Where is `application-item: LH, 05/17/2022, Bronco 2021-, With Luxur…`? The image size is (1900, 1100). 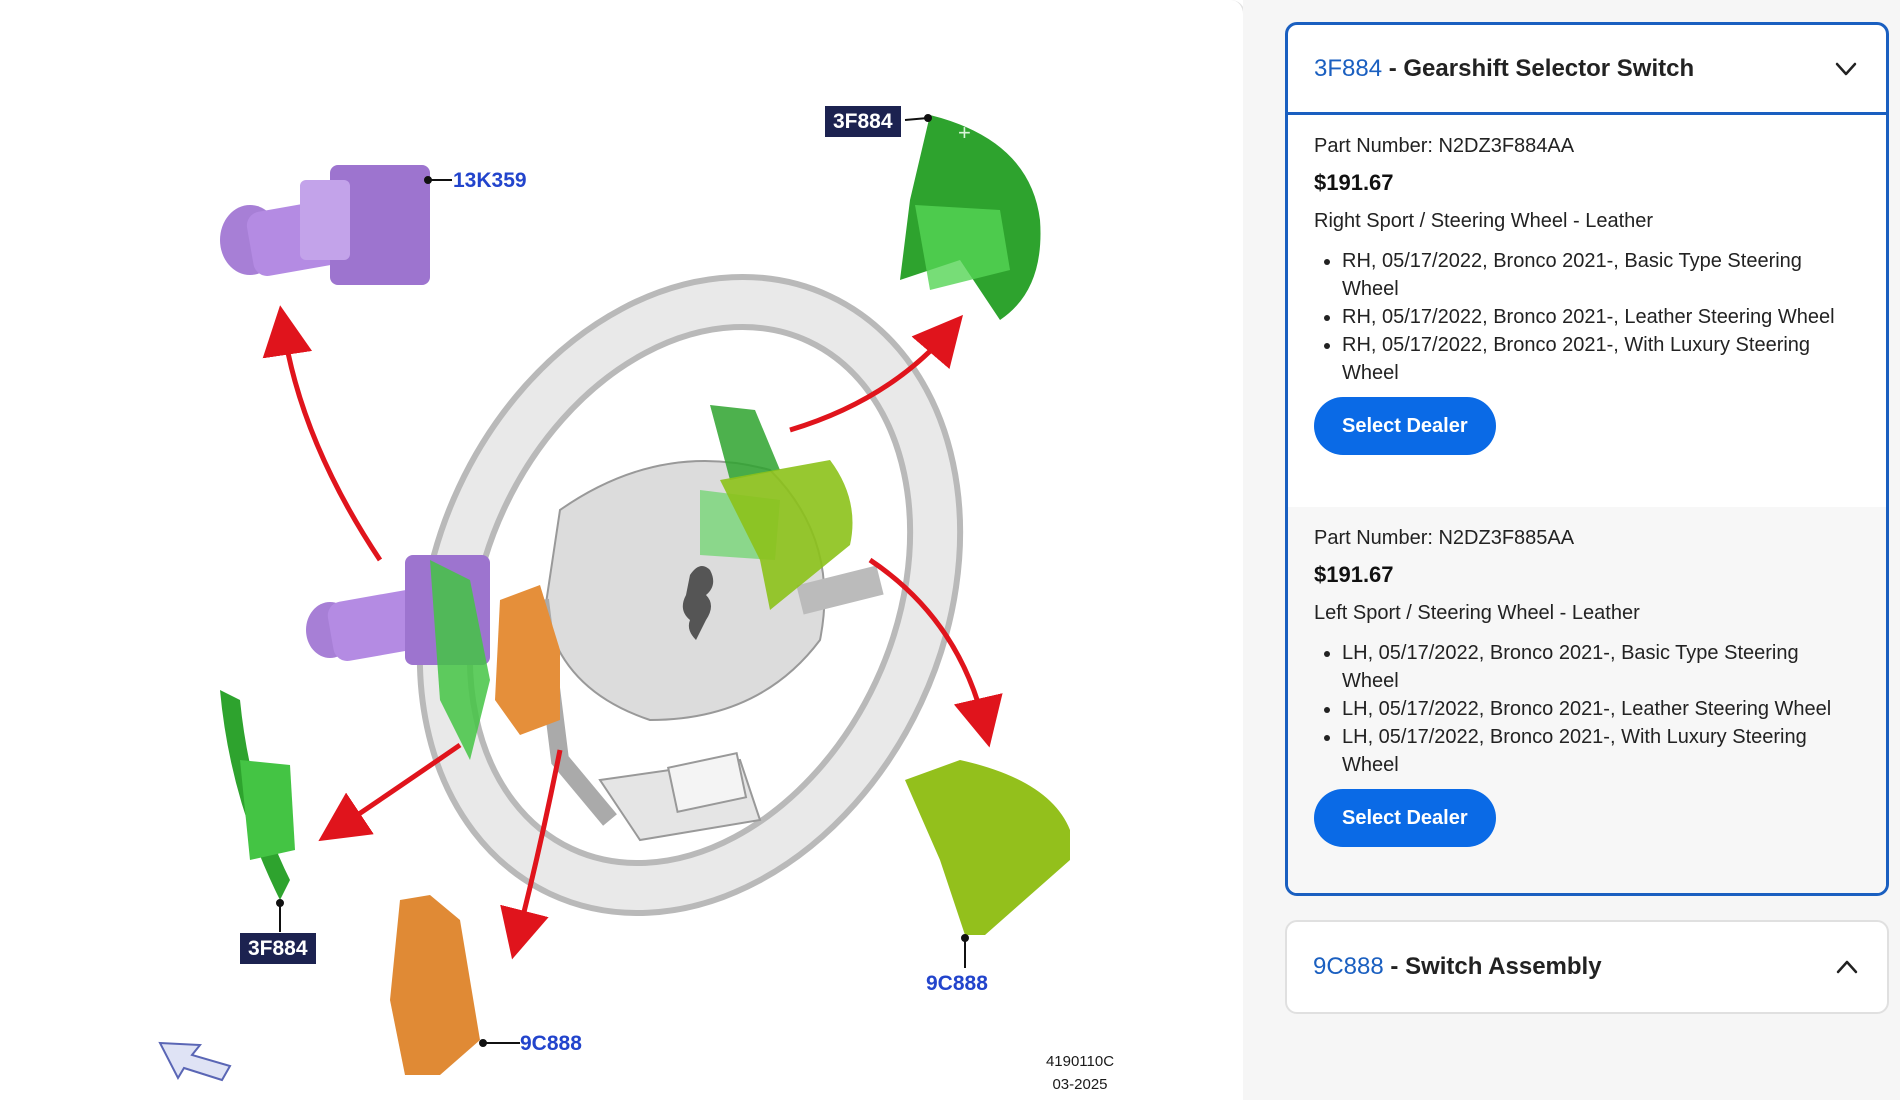
application-item: LH, 05/17/2022, Bronco 2021-, With Luxur… is located at coordinates (1601, 751).